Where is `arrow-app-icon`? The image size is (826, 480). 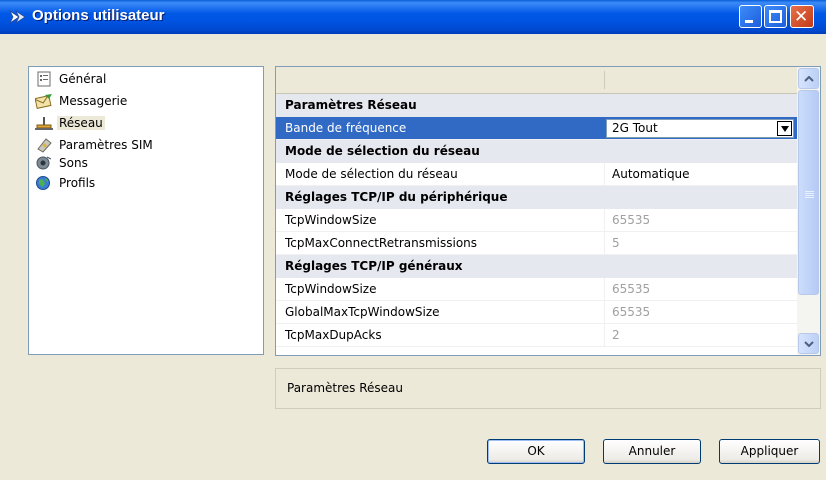
arrow-app-icon is located at coordinates (17, 17).